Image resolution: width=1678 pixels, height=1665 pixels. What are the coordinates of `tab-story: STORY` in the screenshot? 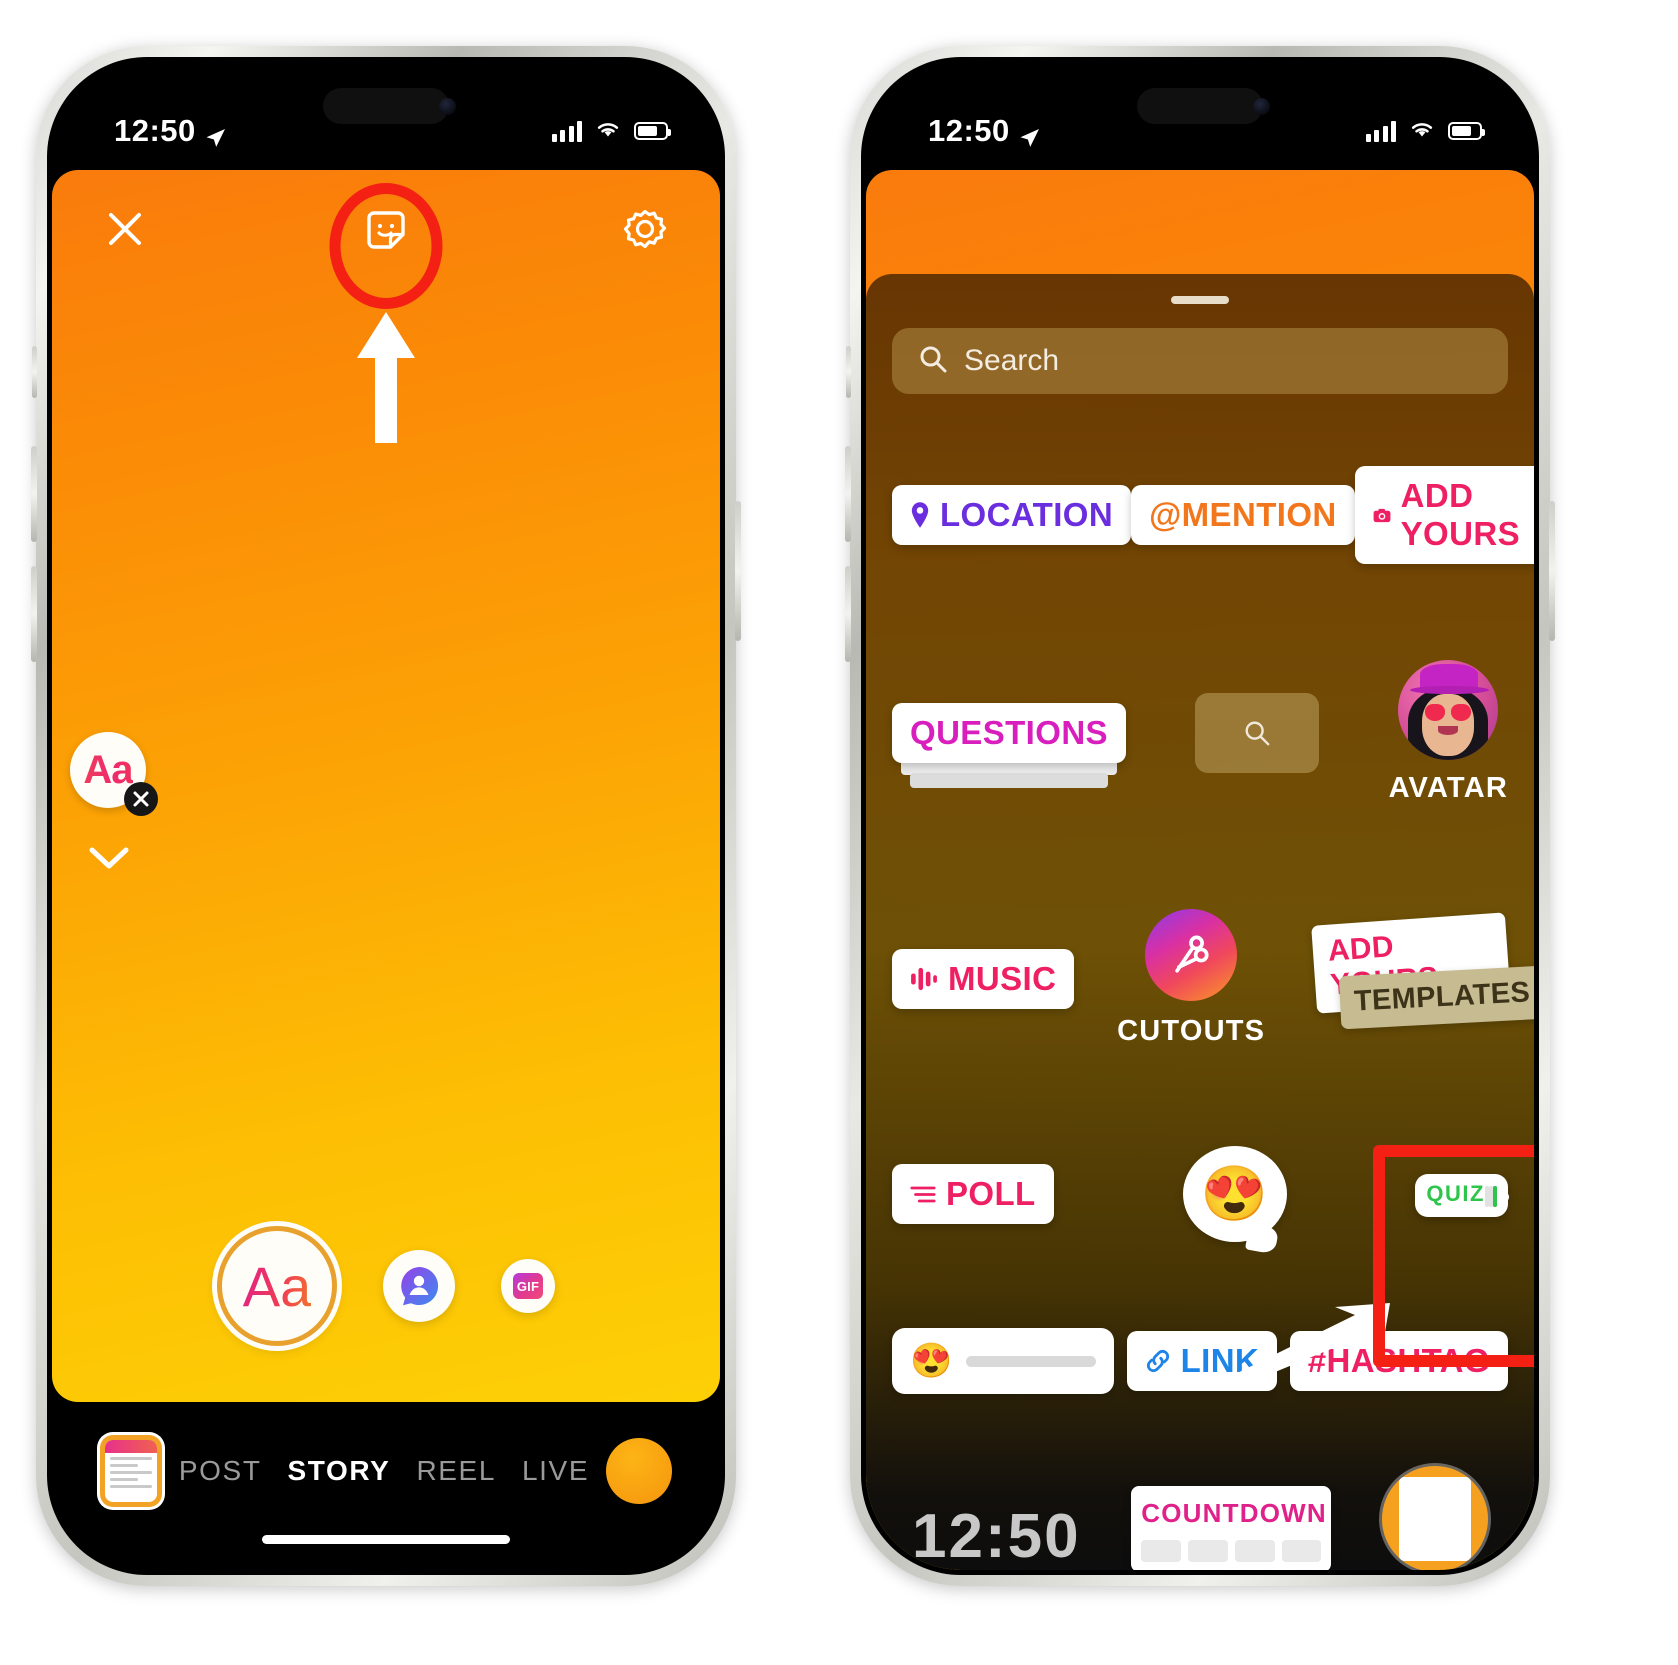 It's located at (339, 1471).